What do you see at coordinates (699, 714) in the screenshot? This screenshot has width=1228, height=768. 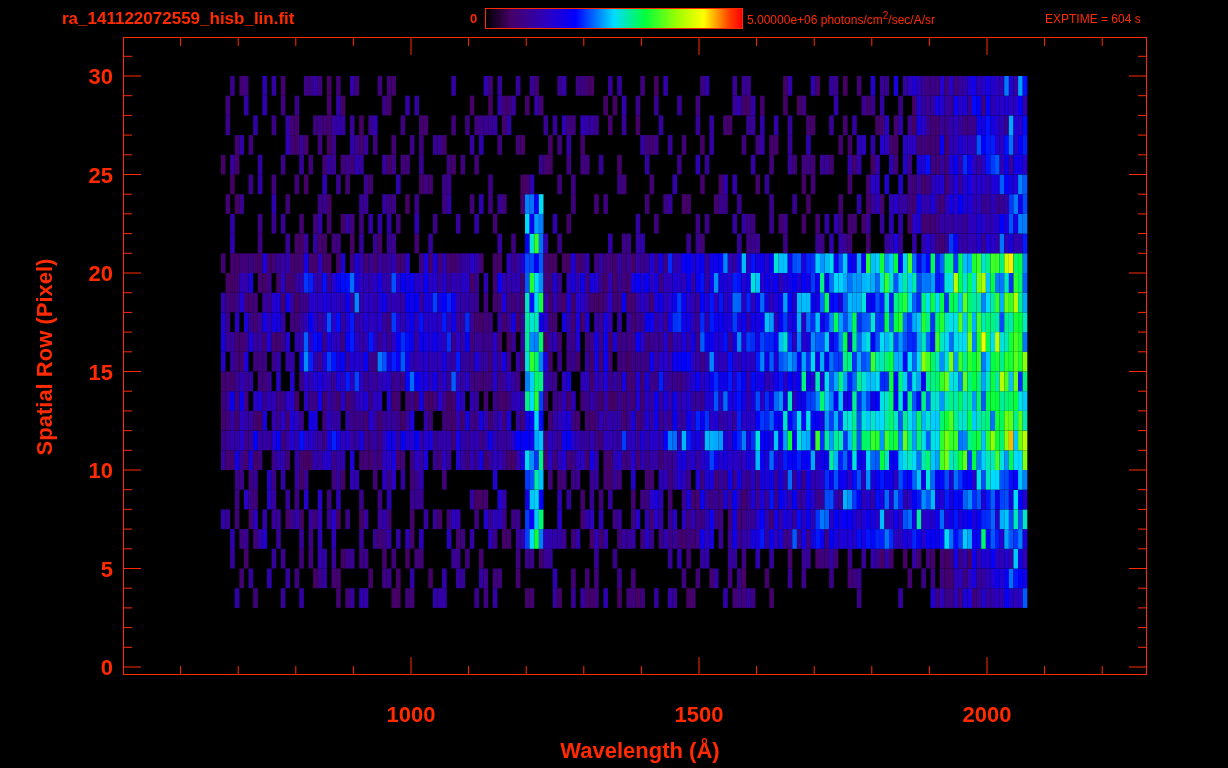 I see `x-tick-label: 1500` at bounding box center [699, 714].